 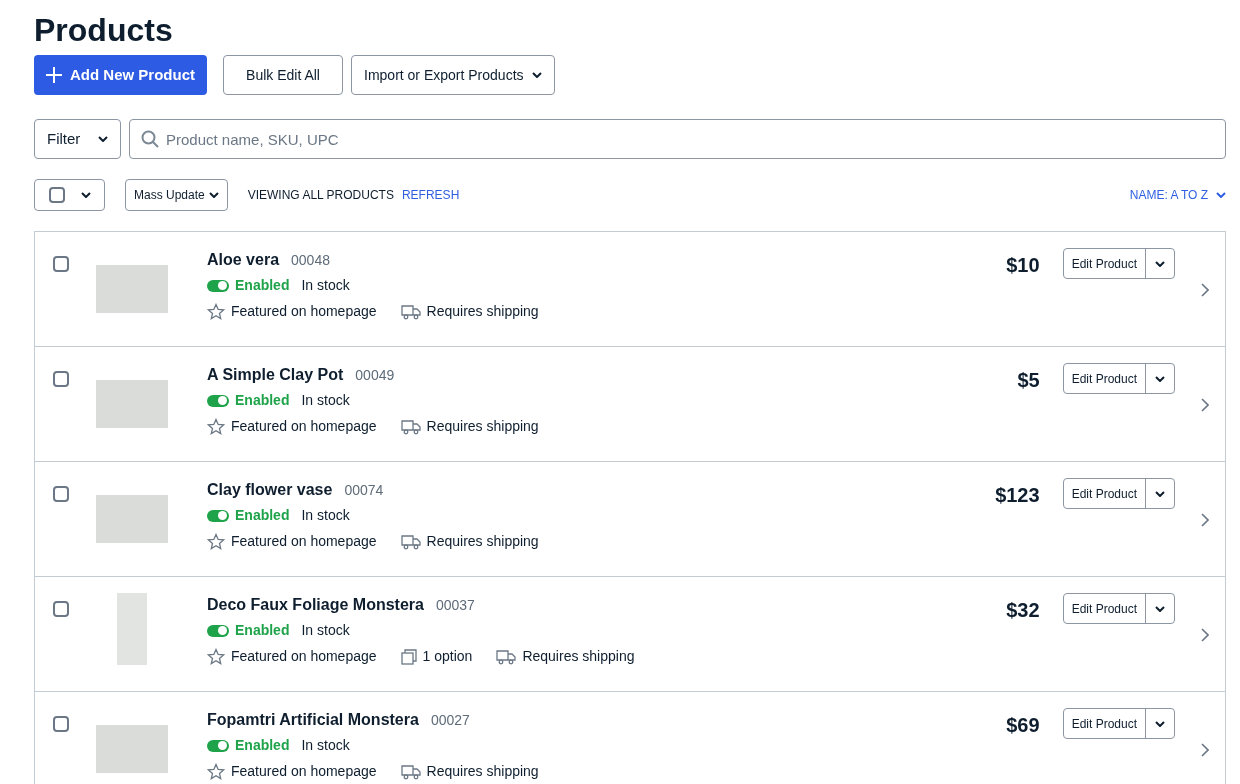 I want to click on import-export-dropdown: Import or Export Products, so click(x=453, y=75).